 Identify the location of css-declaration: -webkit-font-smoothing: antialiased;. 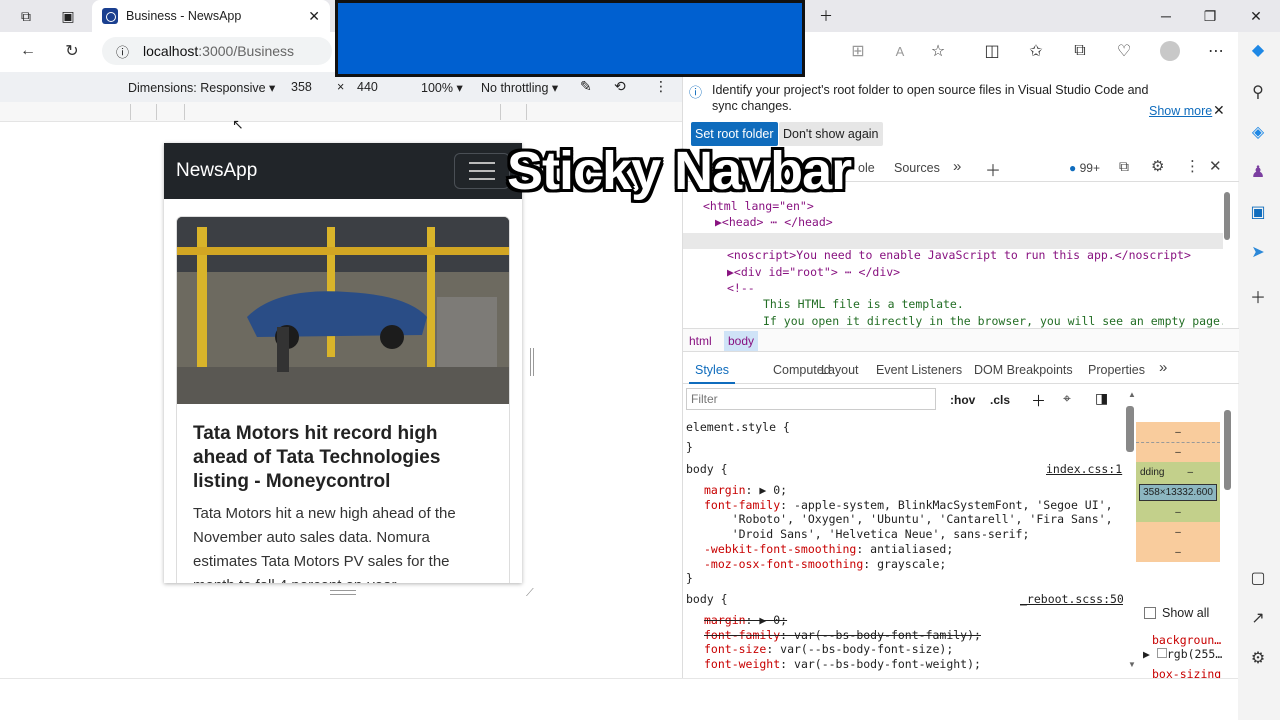
(908, 549).